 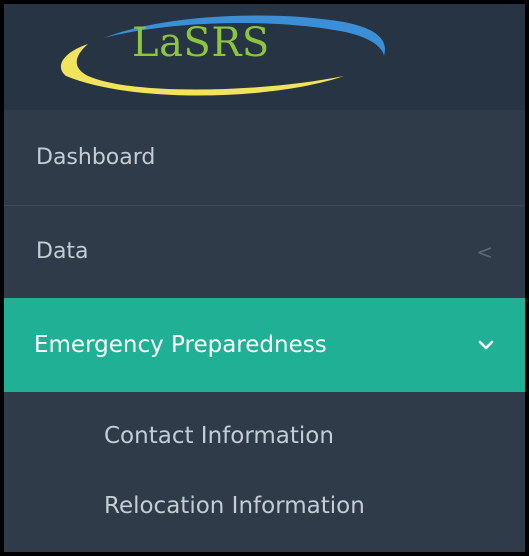 What do you see at coordinates (219, 436) in the screenshot?
I see `submenu-item-contact-information: Contact Information` at bounding box center [219, 436].